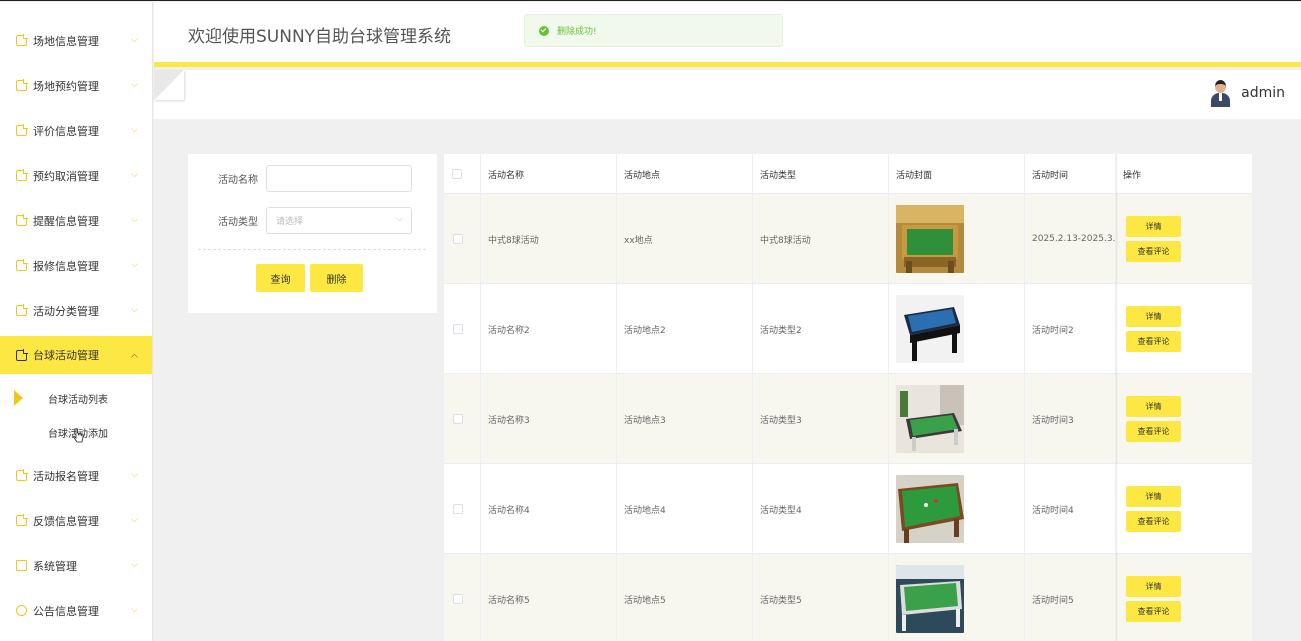 The image size is (1301, 641). What do you see at coordinates (320, 37) in the screenshot?
I see `page-title: 欢迎使用SUNNY自助台球管理系统` at bounding box center [320, 37].